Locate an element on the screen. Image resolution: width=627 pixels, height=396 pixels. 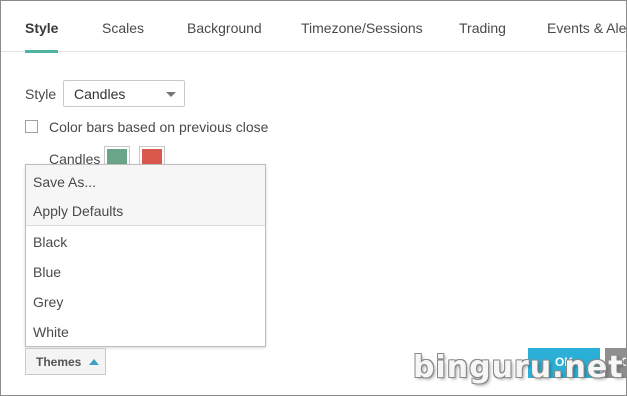
tab-label: Events & Alerts is located at coordinates (587, 28).